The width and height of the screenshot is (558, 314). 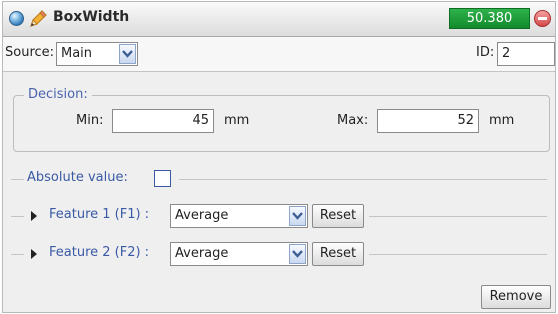 I want to click on max-label: Max:, so click(x=353, y=120).